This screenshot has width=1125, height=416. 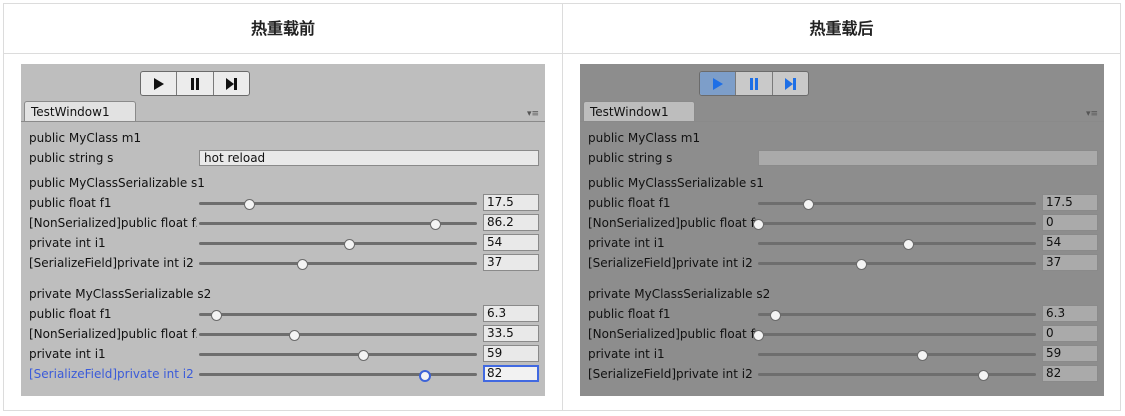 What do you see at coordinates (841, 29) in the screenshot?
I see `panel-title: 热重载后` at bounding box center [841, 29].